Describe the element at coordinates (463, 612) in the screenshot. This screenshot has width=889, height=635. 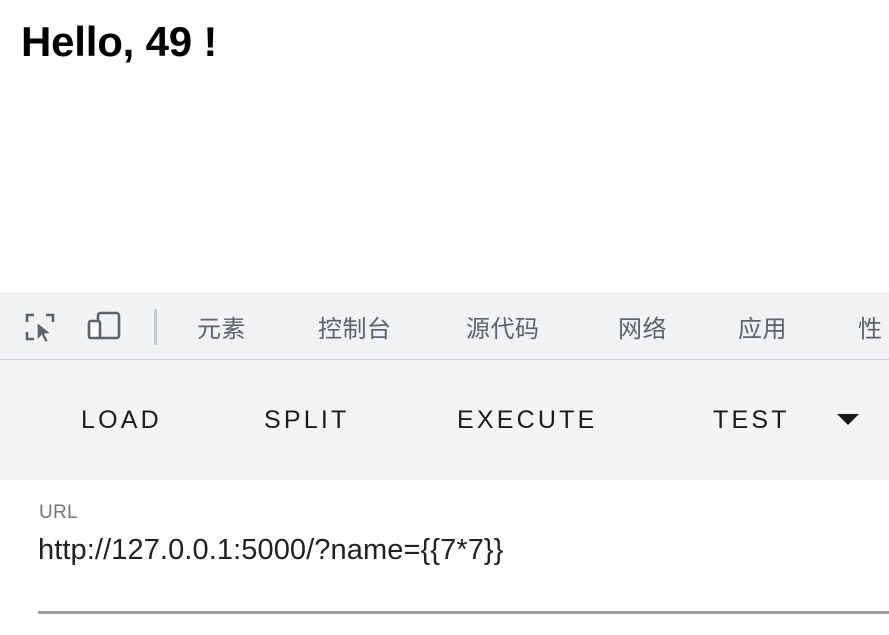
I see `url-input-underline` at that location.